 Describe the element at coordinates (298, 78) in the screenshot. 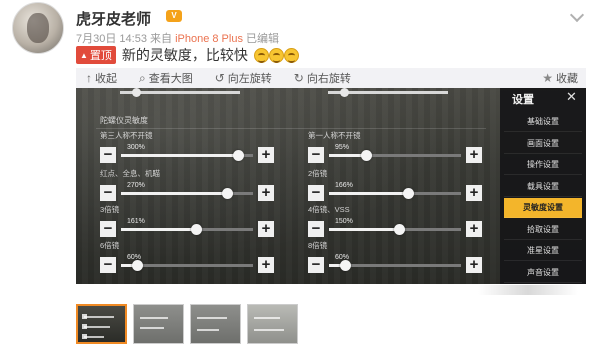

I see `rotate-right-icon: ↻` at that location.